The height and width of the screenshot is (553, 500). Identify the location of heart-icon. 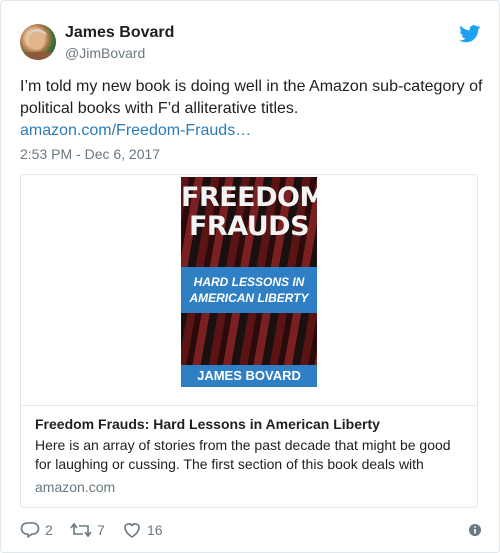
(132, 530).